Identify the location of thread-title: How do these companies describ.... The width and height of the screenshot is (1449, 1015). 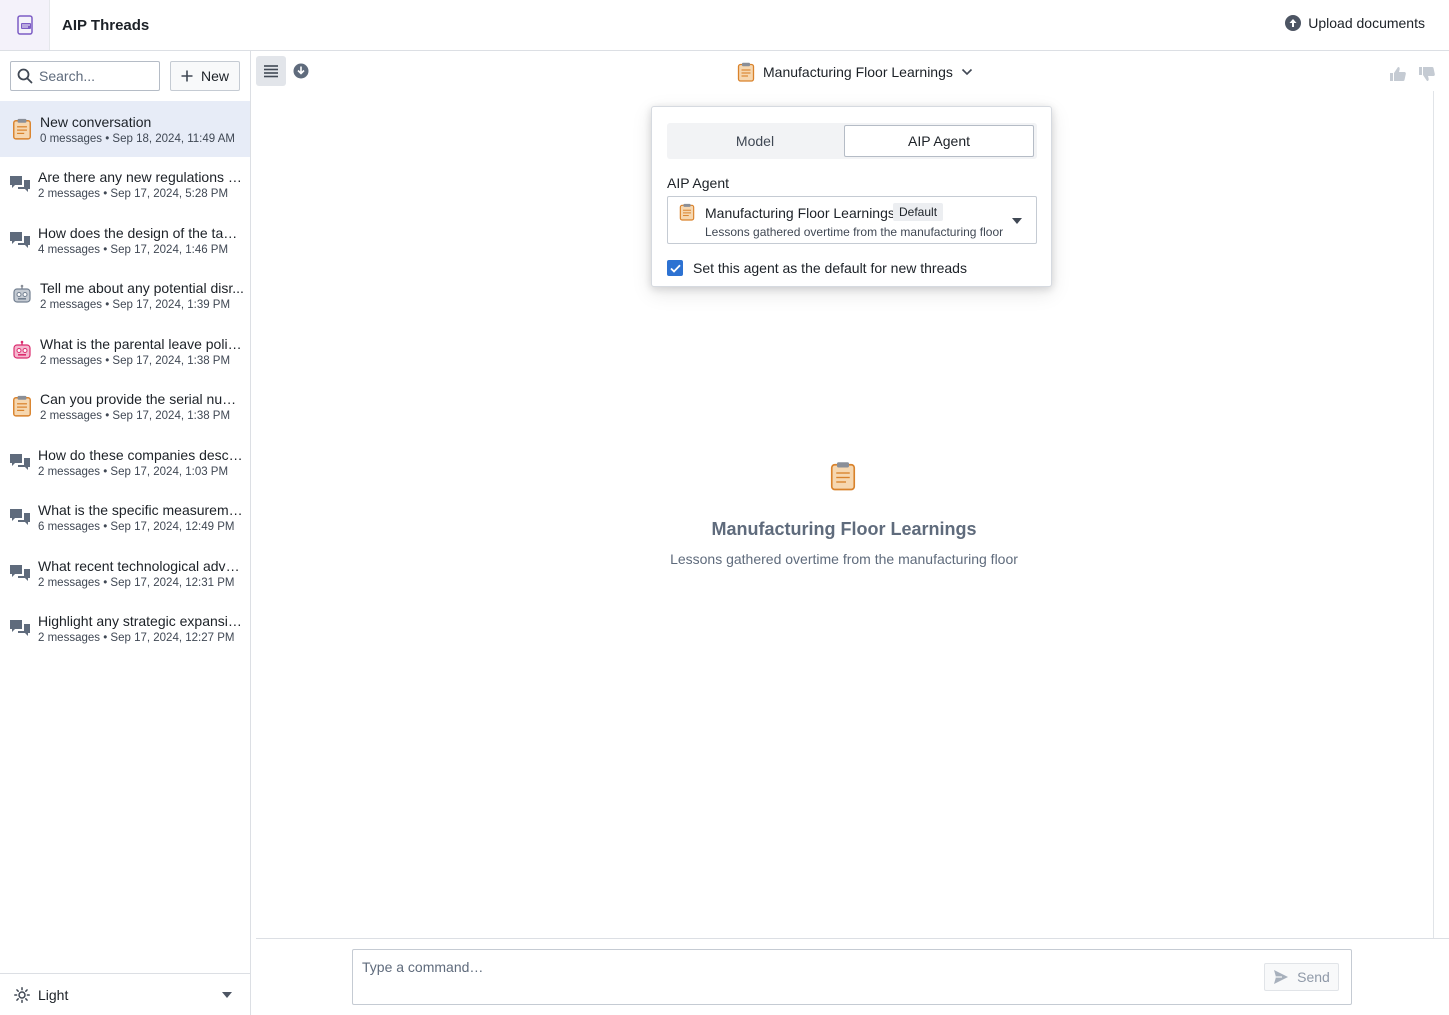
(141, 454).